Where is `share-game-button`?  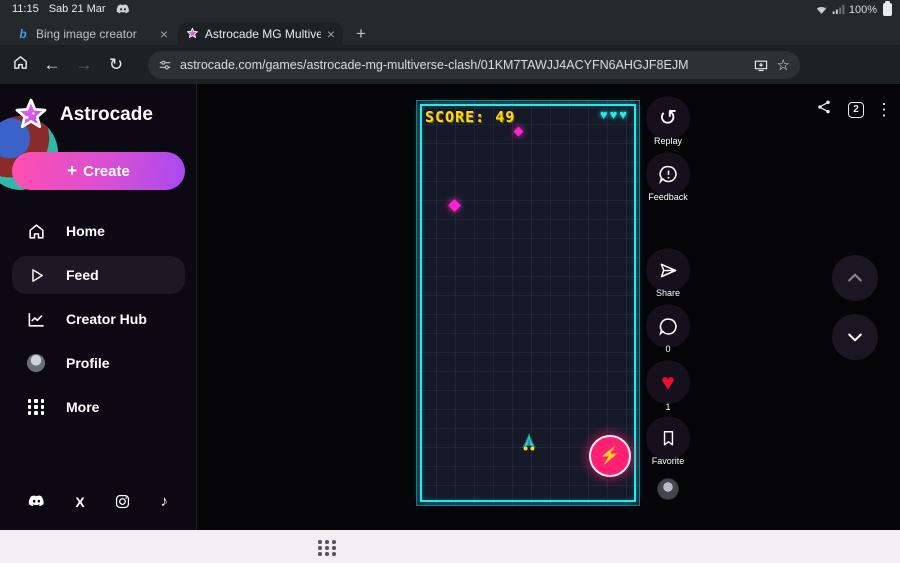
share-game-button is located at coordinates (668, 270).